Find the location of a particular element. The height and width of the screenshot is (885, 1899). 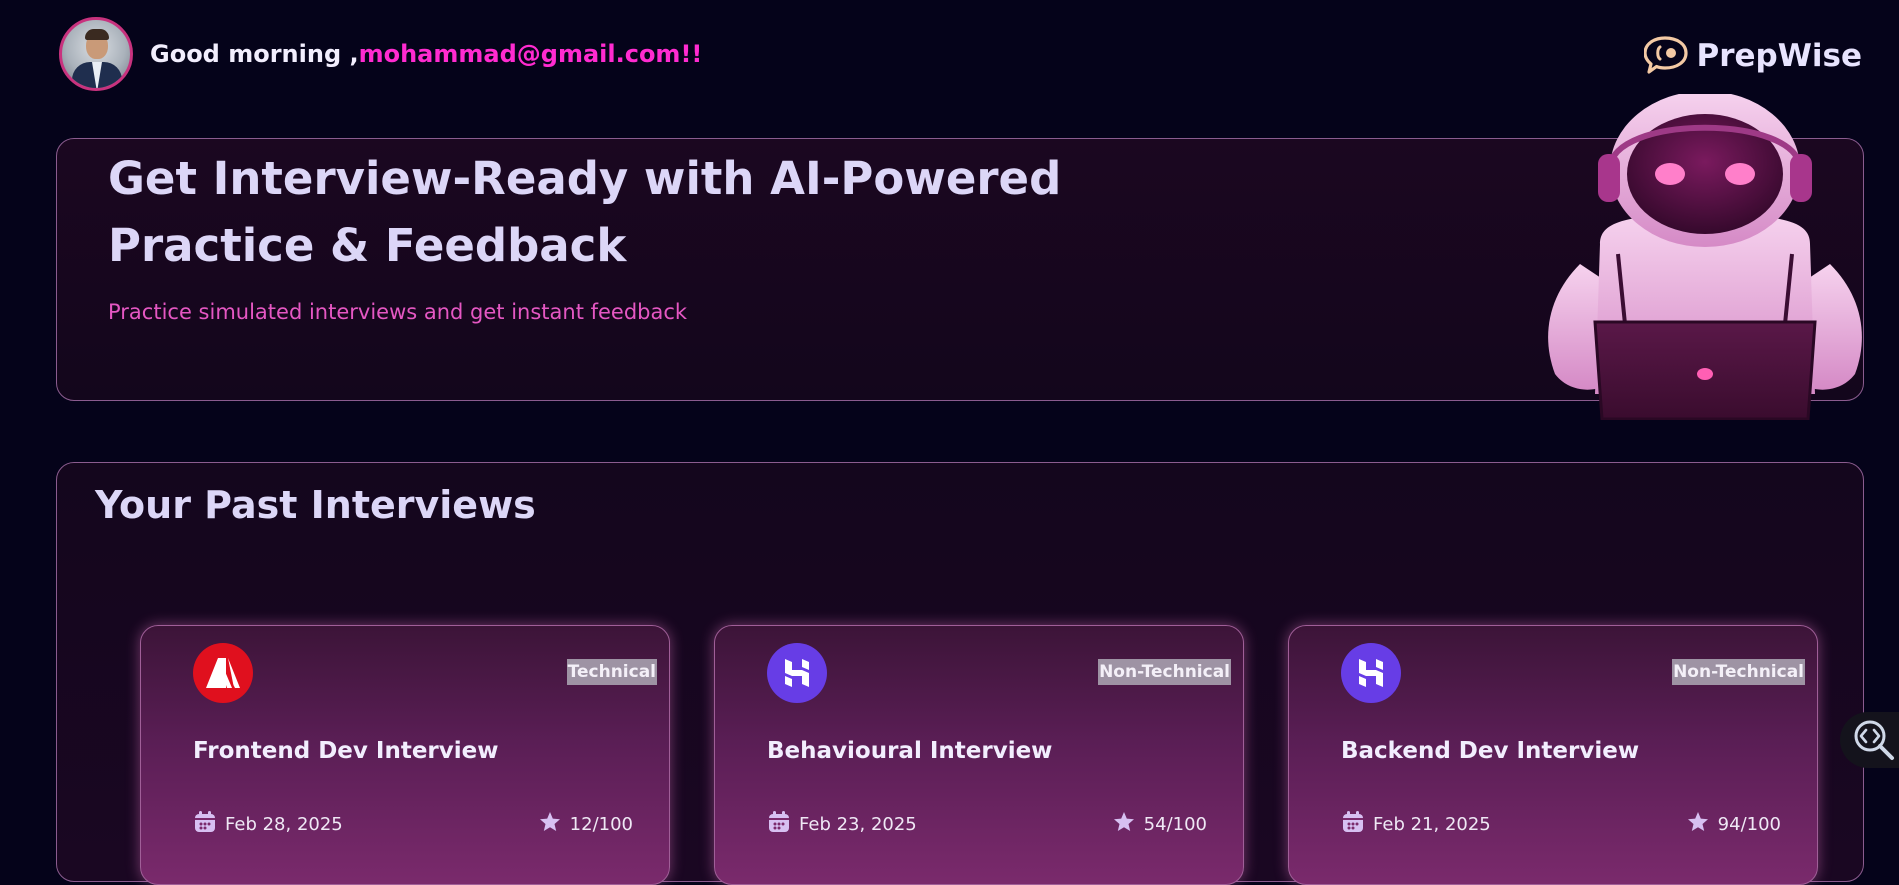

interview-score: 94/100 is located at coordinates (1733, 821).